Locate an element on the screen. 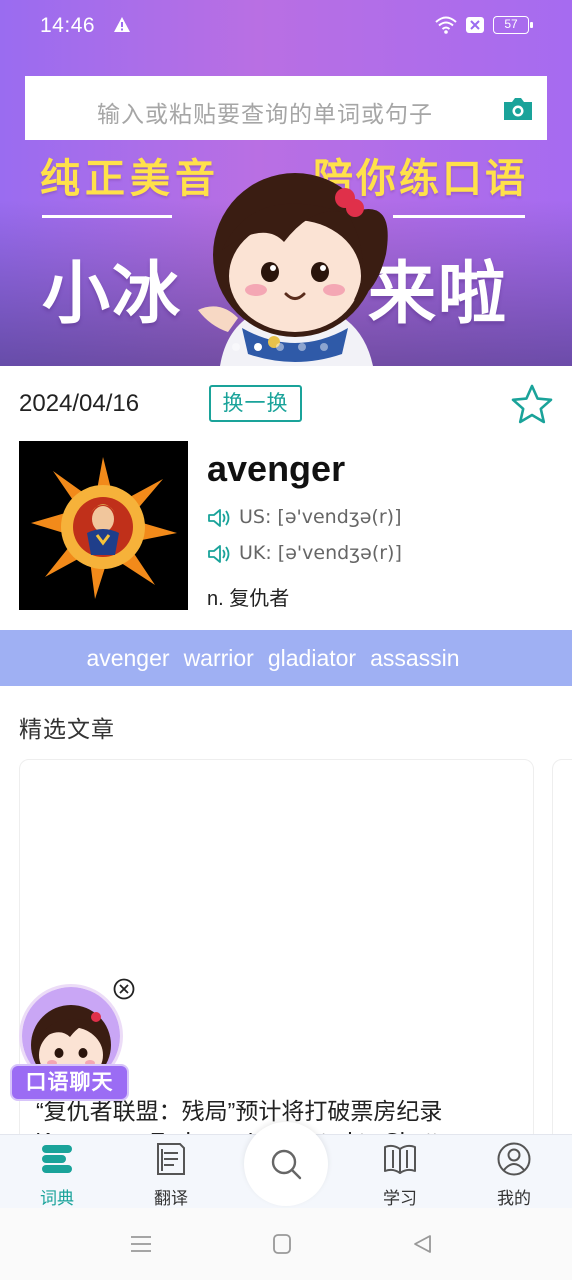 Image resolution: width=572 pixels, height=1280 pixels. banner-pagination is located at coordinates (282, 348).